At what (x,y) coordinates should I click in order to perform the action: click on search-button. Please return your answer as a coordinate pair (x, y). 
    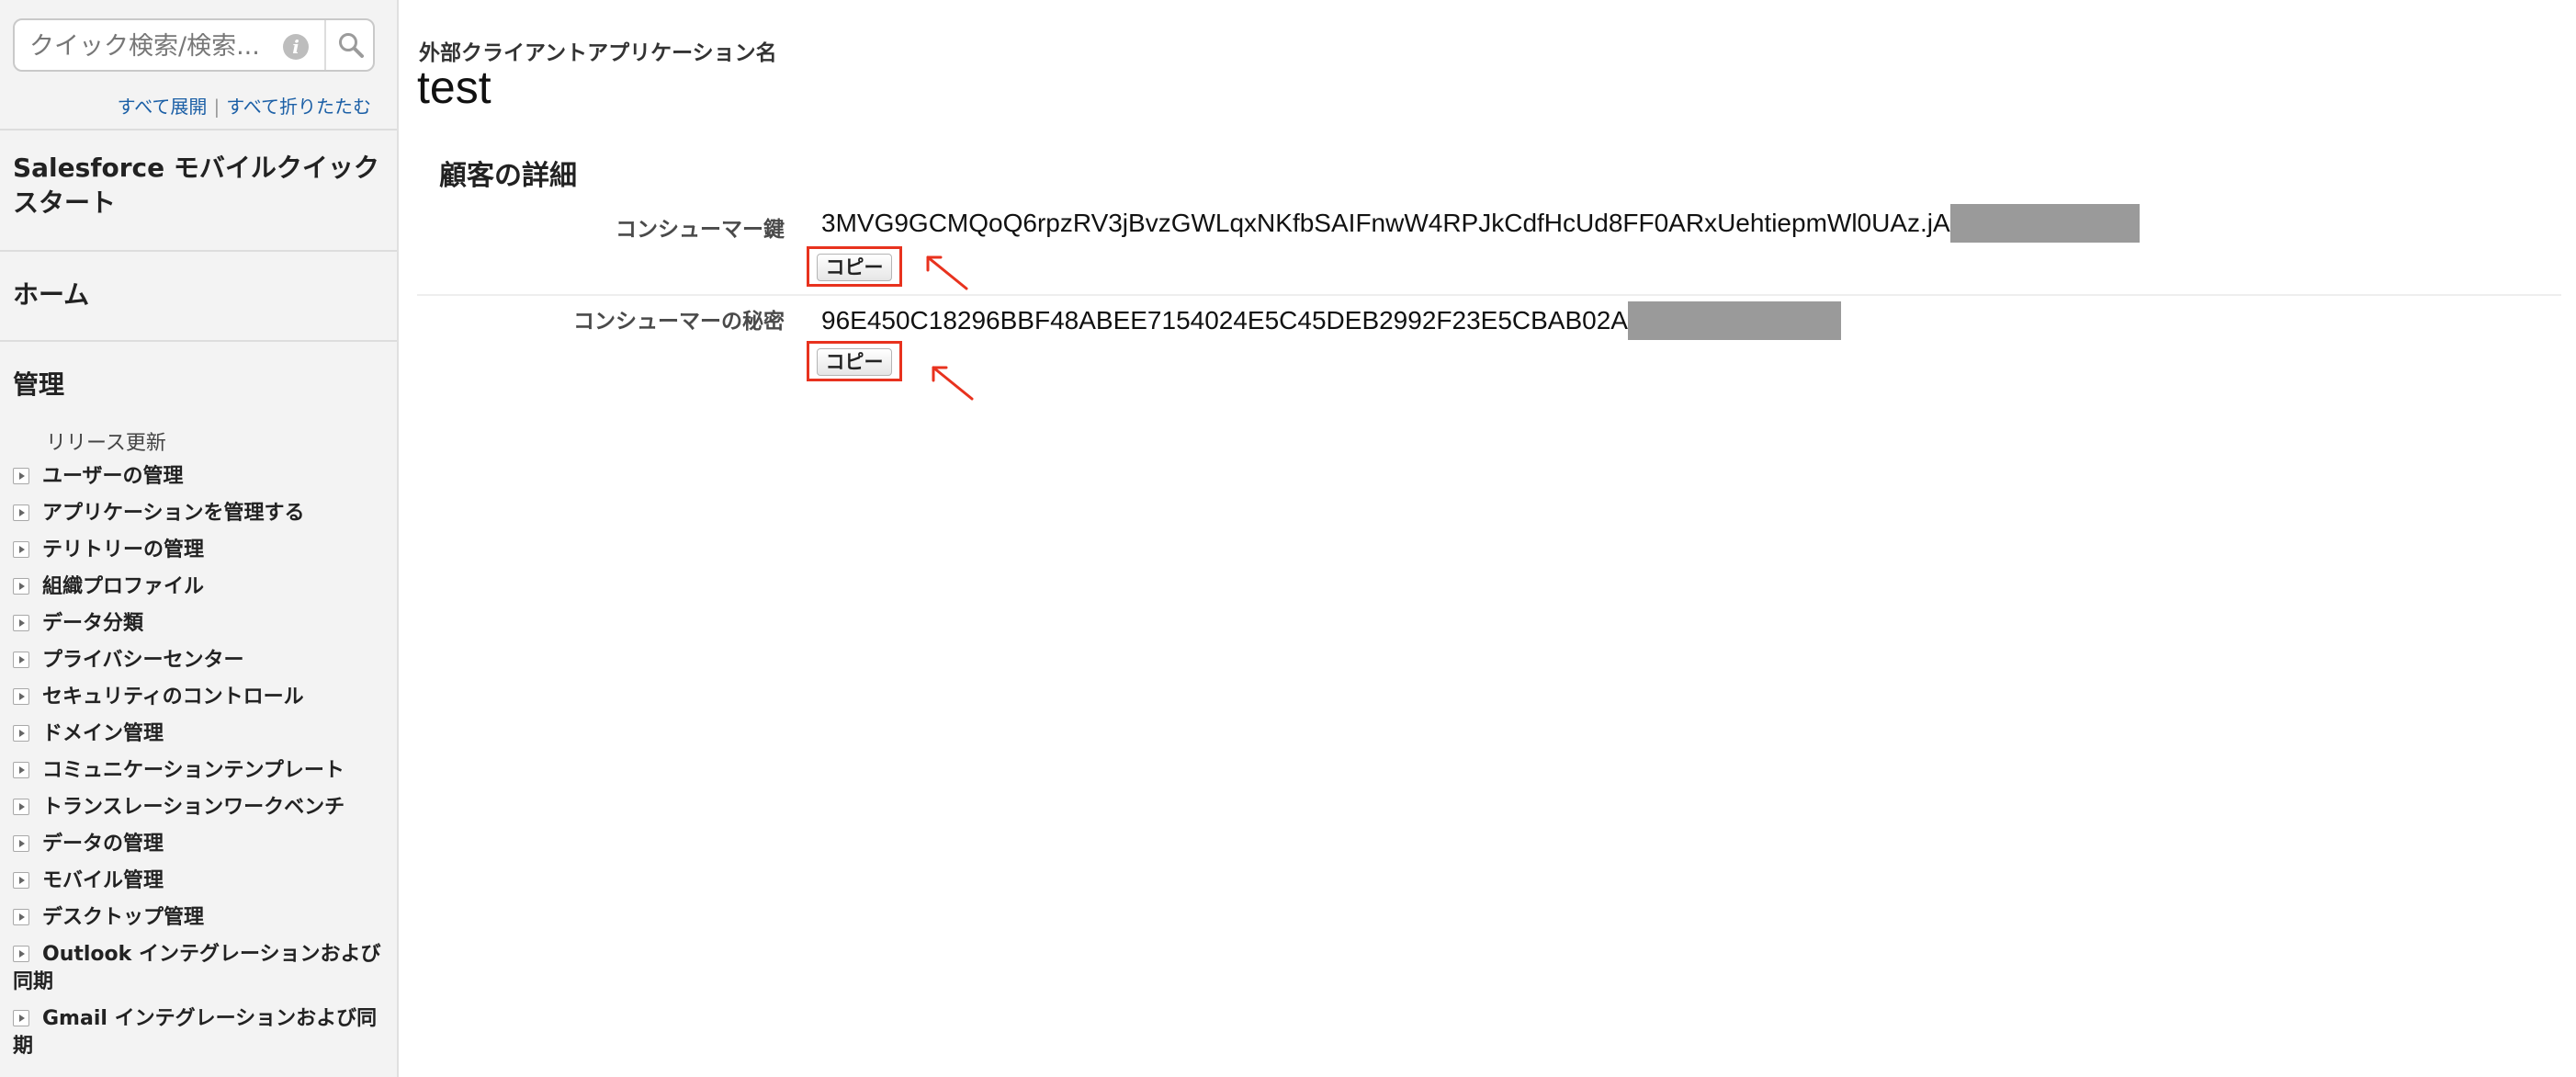
    Looking at the image, I should click on (351, 45).